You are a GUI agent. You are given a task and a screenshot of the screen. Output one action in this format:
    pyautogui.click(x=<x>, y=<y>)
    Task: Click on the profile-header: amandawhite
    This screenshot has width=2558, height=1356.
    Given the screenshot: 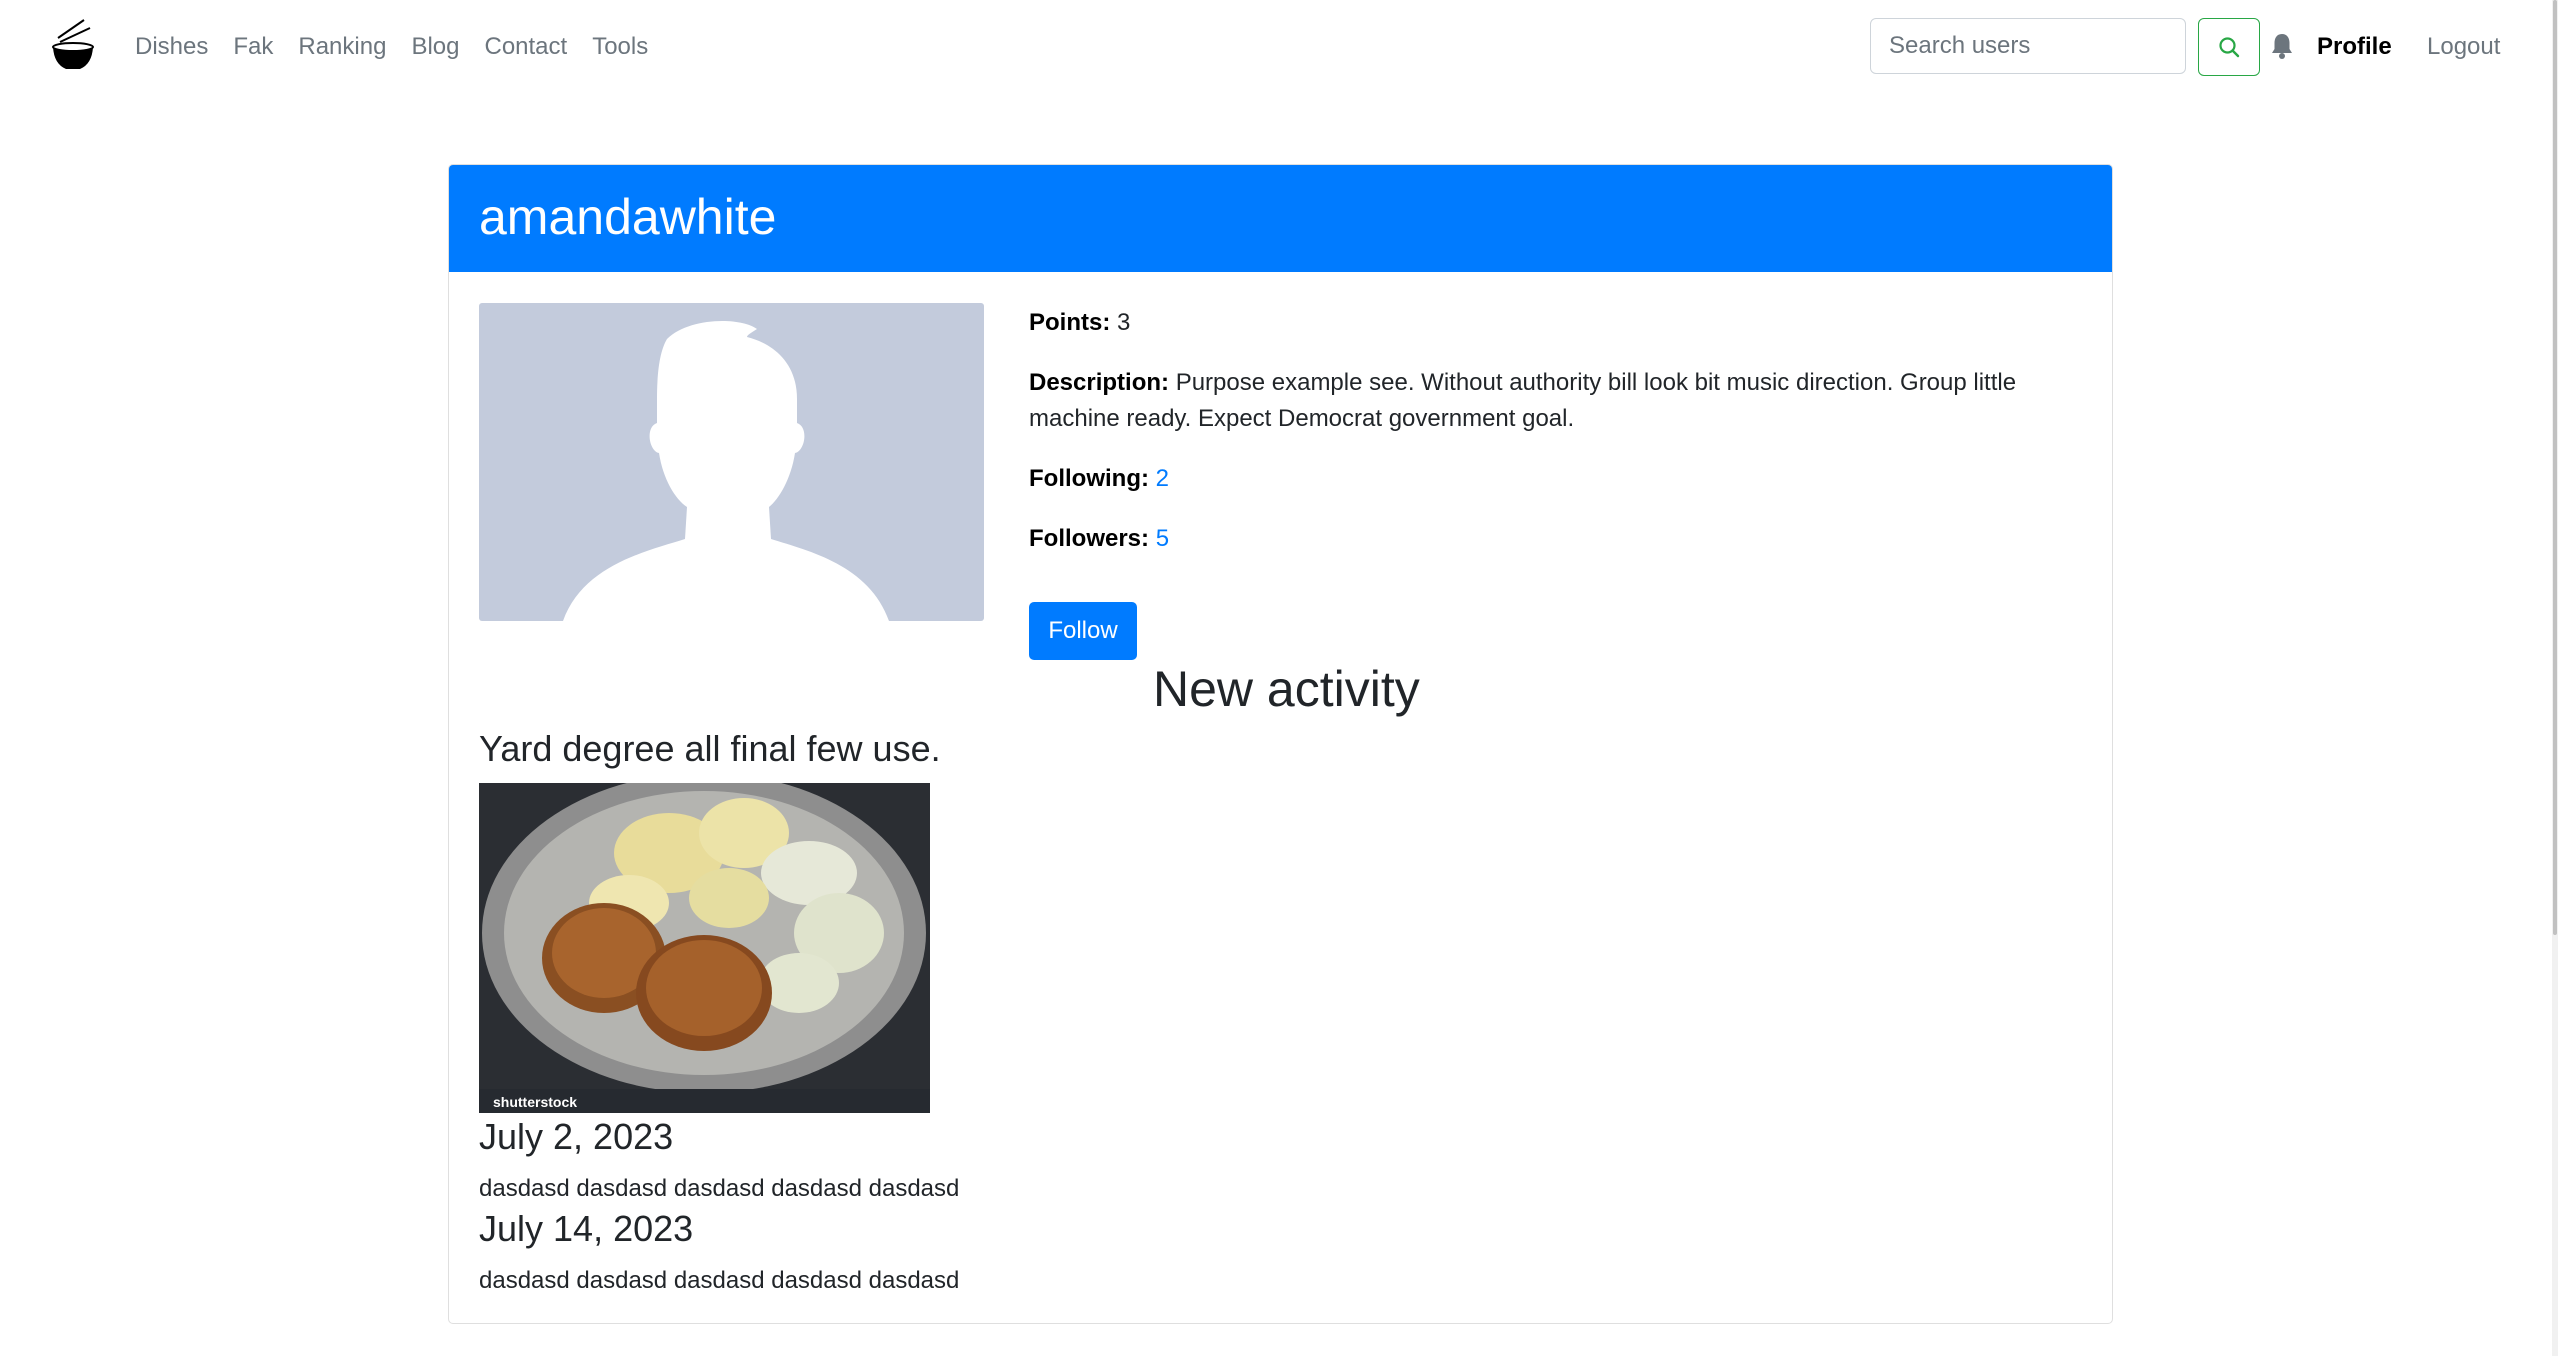 What is the action you would take?
    pyautogui.click(x=1280, y=218)
    